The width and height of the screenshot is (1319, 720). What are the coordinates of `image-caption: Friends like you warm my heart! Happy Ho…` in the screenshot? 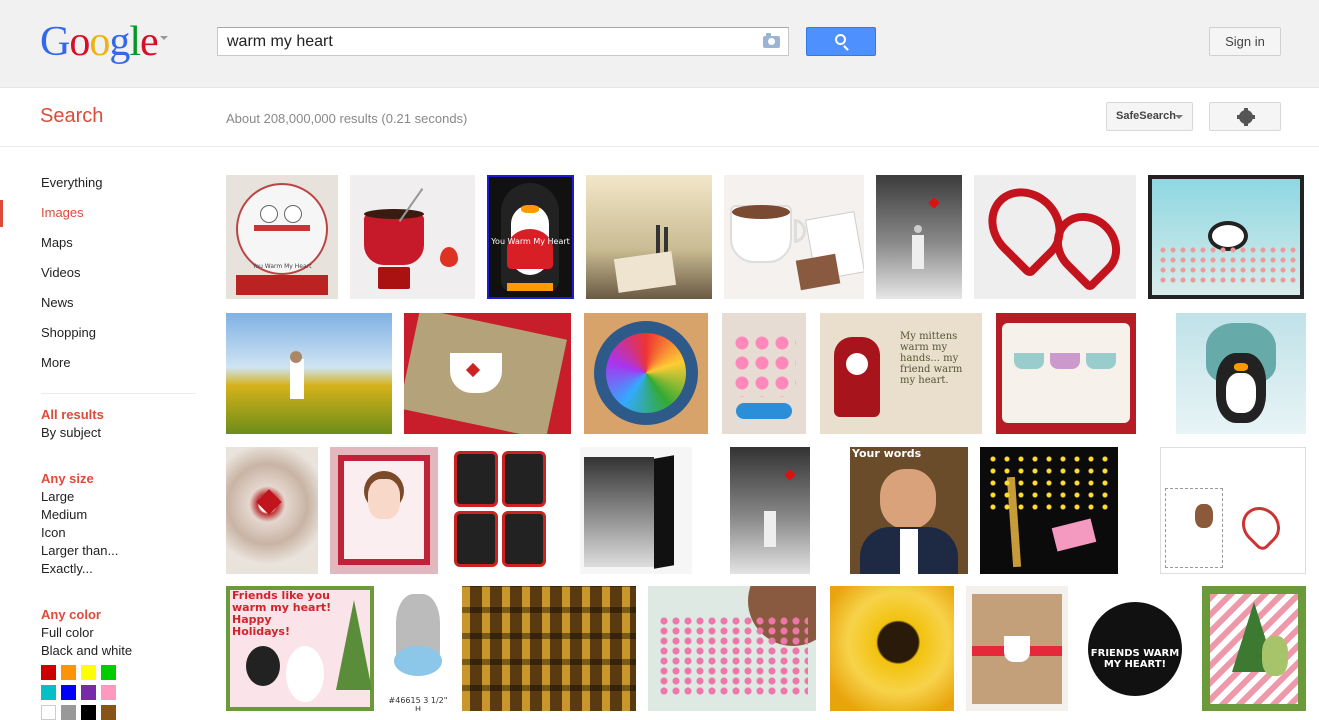 It's located at (282, 613).